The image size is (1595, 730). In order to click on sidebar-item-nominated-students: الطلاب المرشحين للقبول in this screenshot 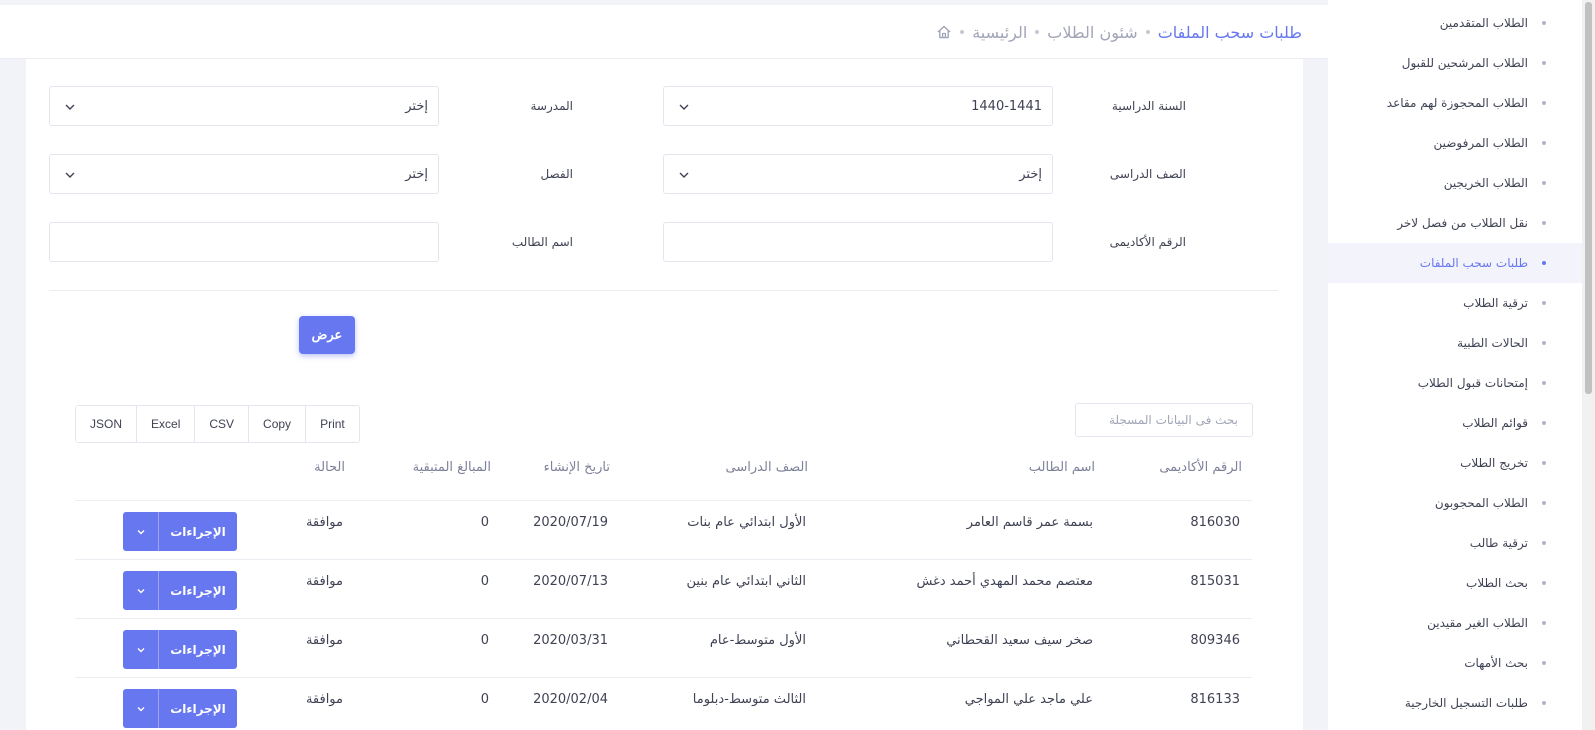, I will do `click(1455, 63)`.